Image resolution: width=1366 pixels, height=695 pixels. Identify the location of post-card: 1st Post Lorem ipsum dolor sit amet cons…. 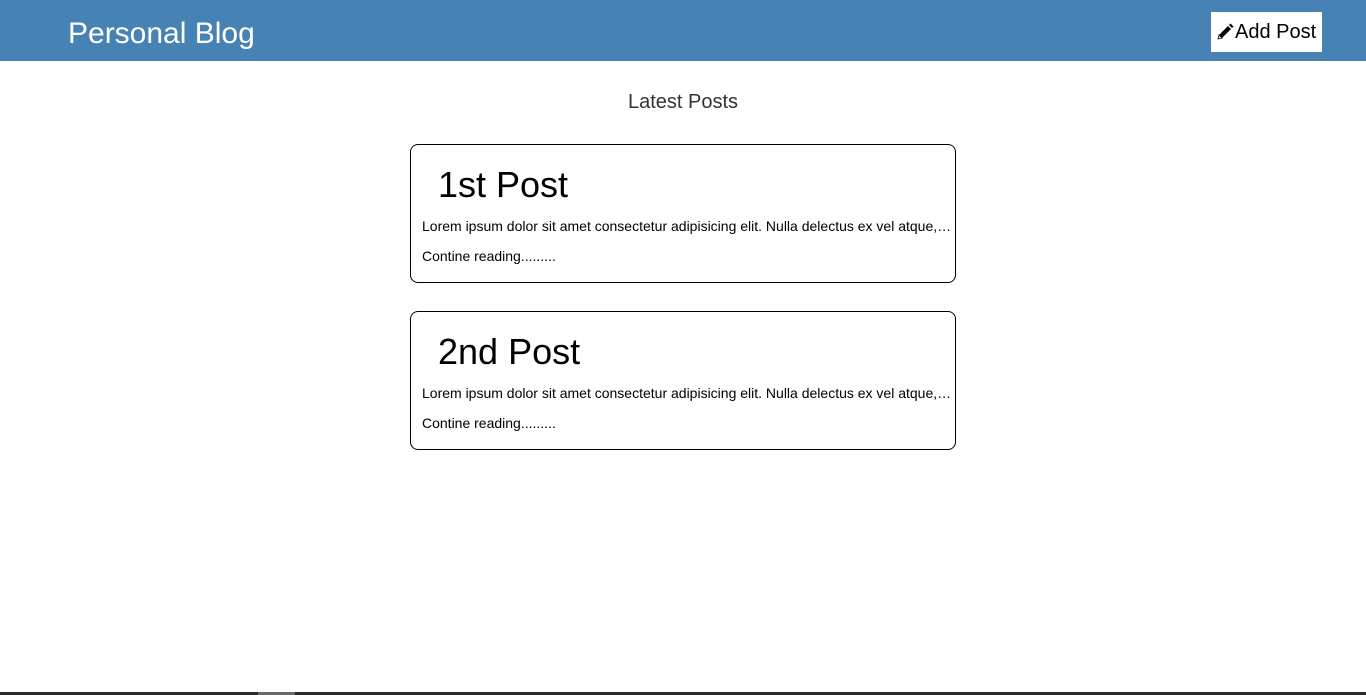
(683, 213).